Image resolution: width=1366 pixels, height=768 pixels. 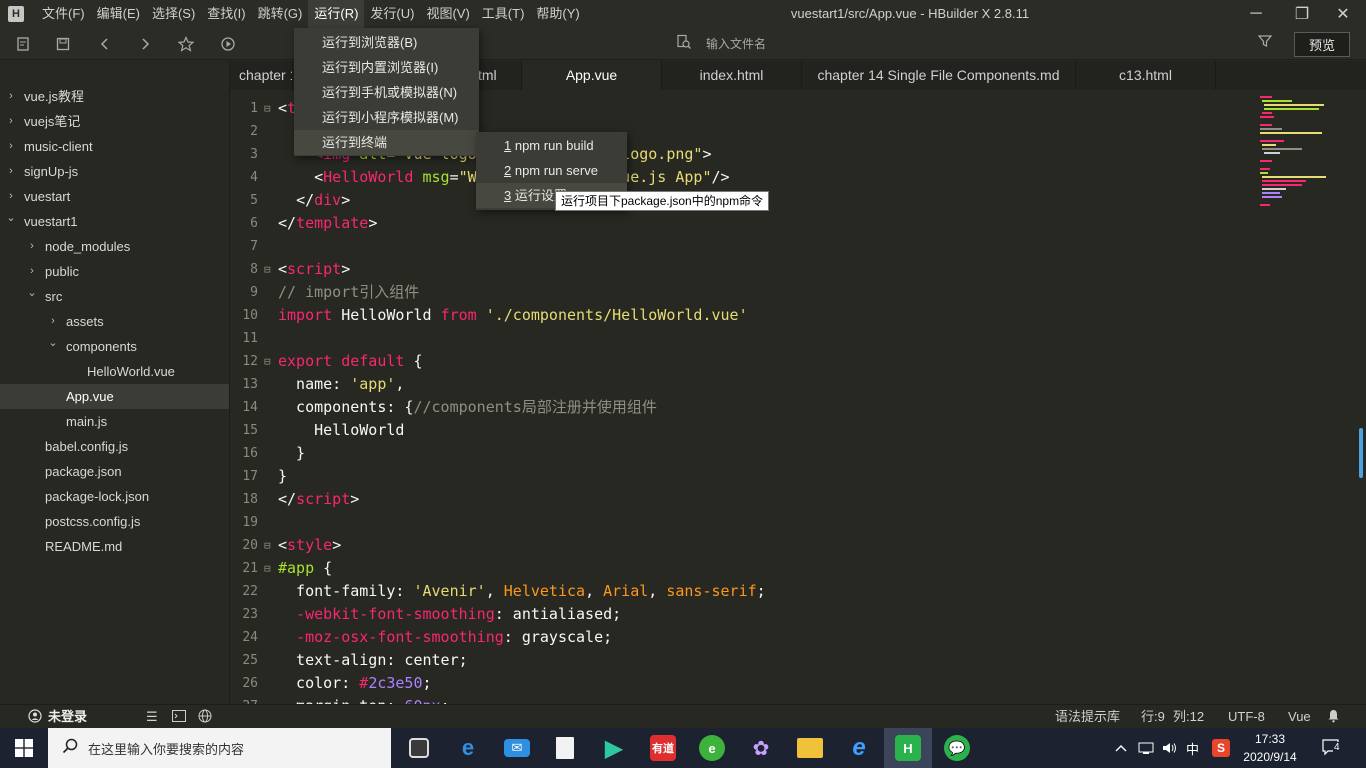 I want to click on video-player-icon: ▶, so click(x=614, y=748).